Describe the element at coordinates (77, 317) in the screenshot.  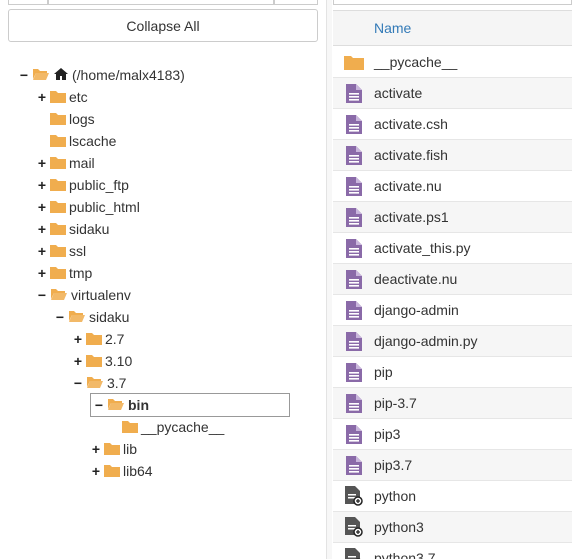
I see `folder-open-icon` at that location.